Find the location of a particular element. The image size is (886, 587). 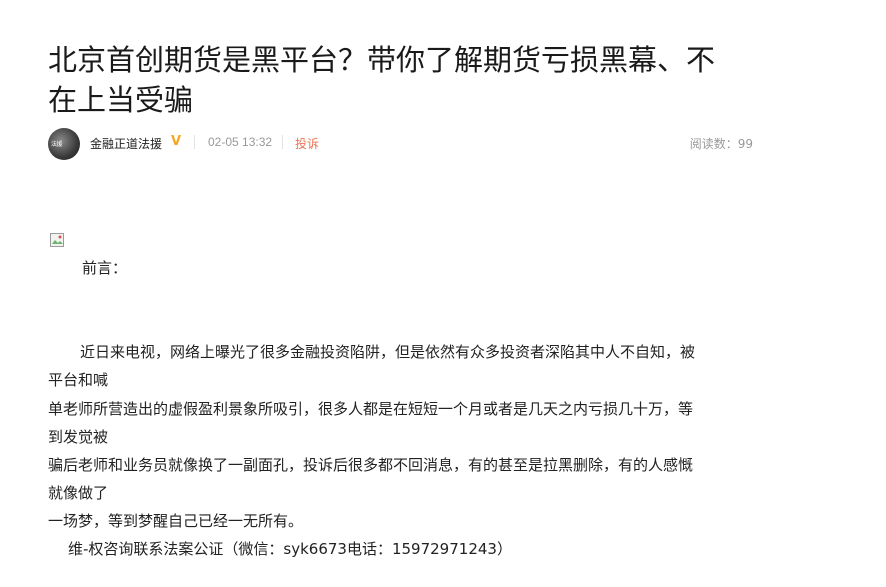

article-meta: 法援 金融正道法援 V 02-05 13:32 投诉 阅读数：99 is located at coordinates (400, 143).